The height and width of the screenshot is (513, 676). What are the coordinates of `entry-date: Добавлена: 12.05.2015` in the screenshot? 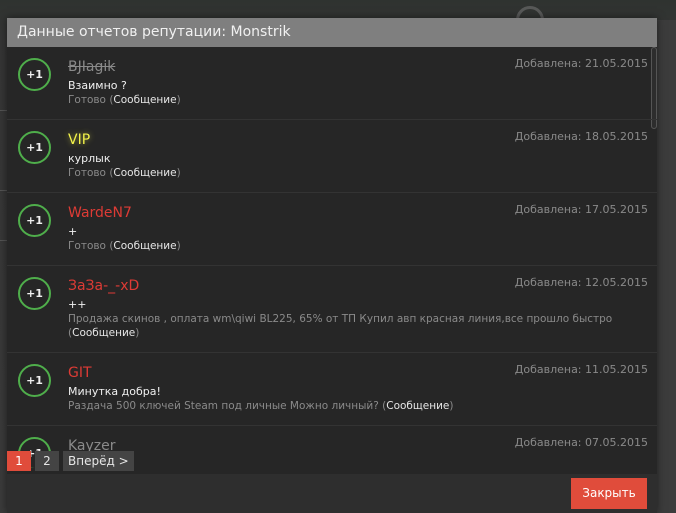 It's located at (581, 282).